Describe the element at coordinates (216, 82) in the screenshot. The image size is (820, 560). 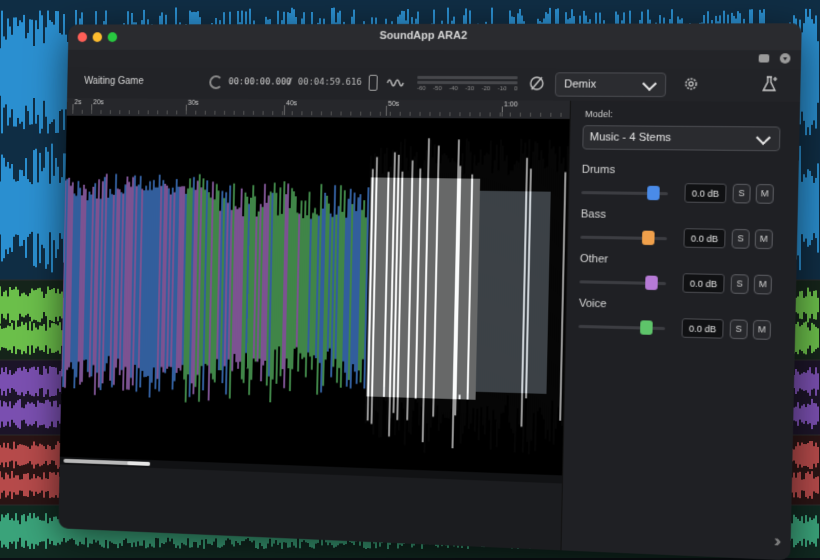
I see `loading-spinner-icon` at that location.